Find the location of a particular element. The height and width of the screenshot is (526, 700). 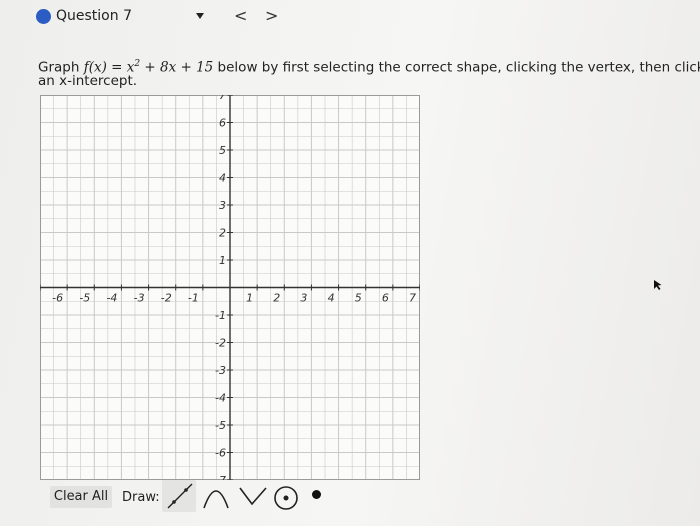

y-tick-label: -3 is located at coordinates (220, 370).